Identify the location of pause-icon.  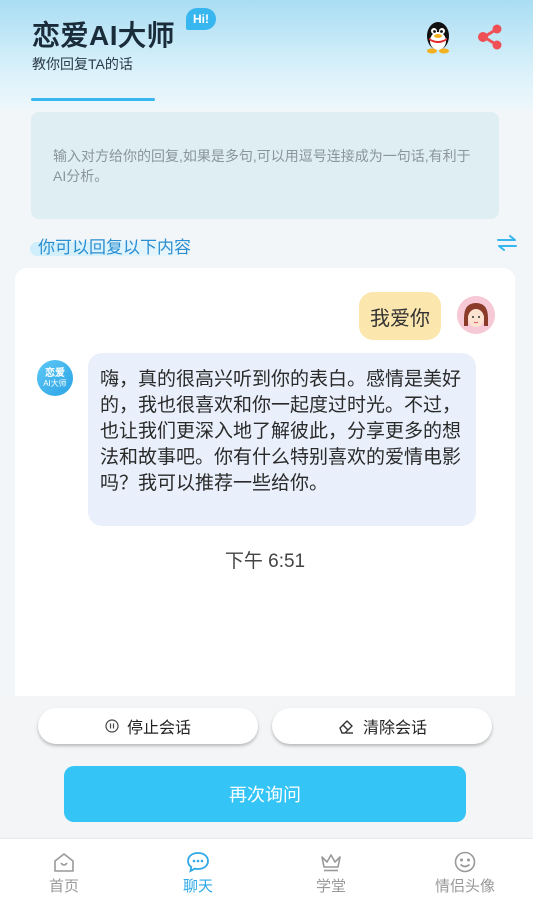
(112, 726).